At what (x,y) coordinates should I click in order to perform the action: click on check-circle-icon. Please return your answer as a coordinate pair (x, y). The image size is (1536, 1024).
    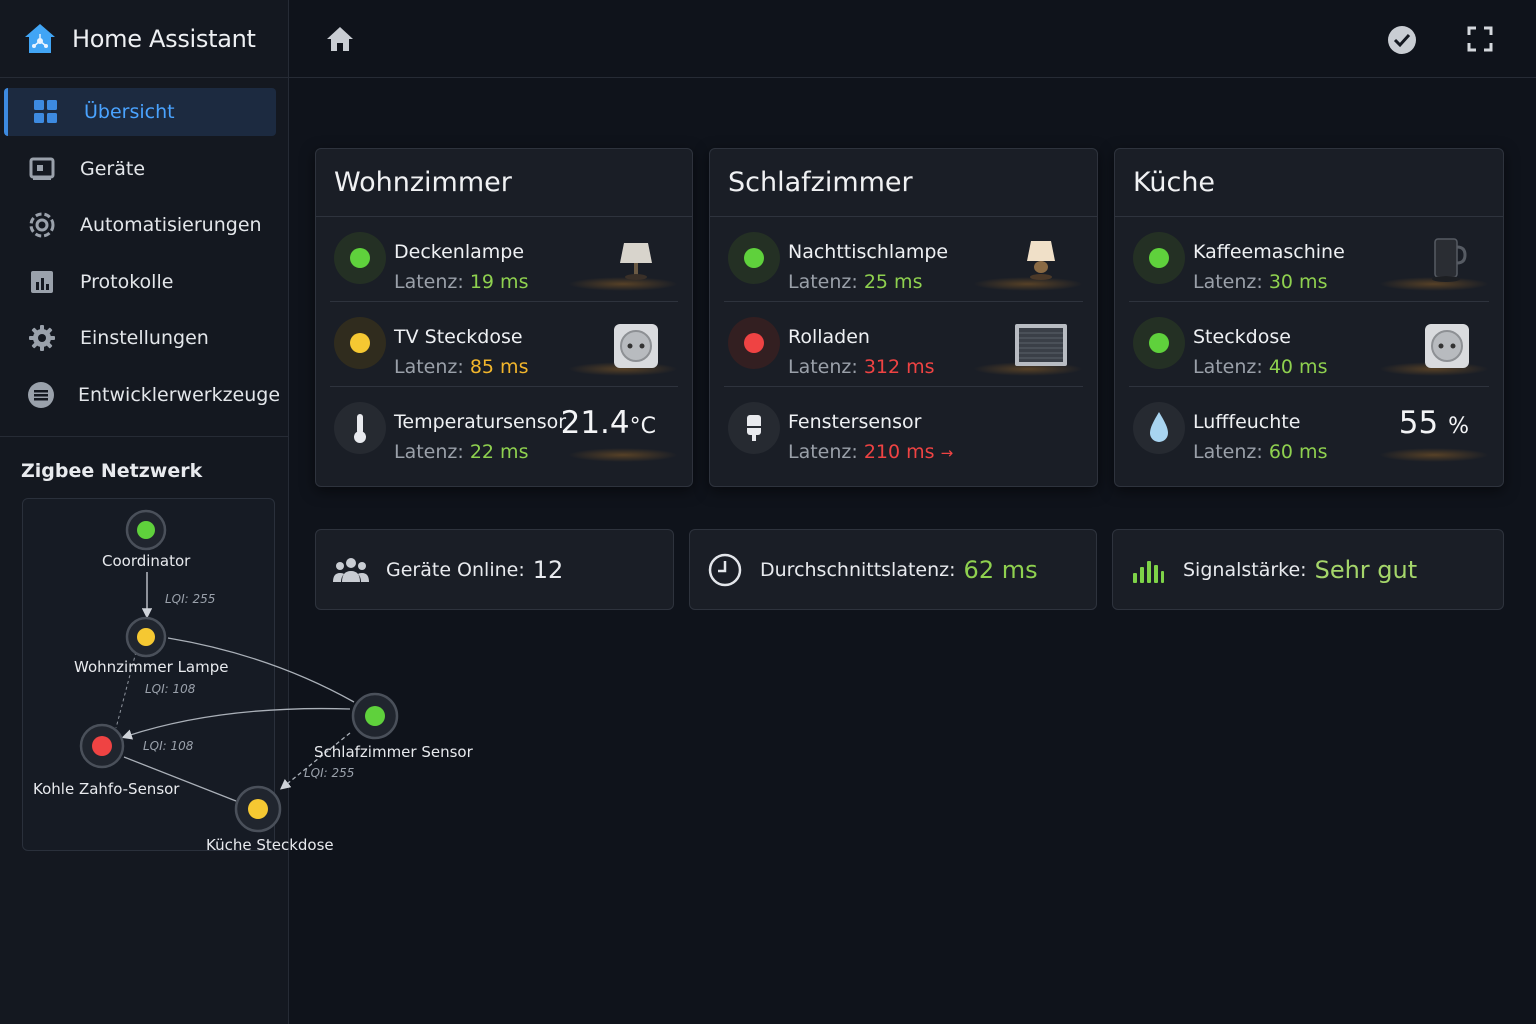
    Looking at the image, I should click on (1402, 40).